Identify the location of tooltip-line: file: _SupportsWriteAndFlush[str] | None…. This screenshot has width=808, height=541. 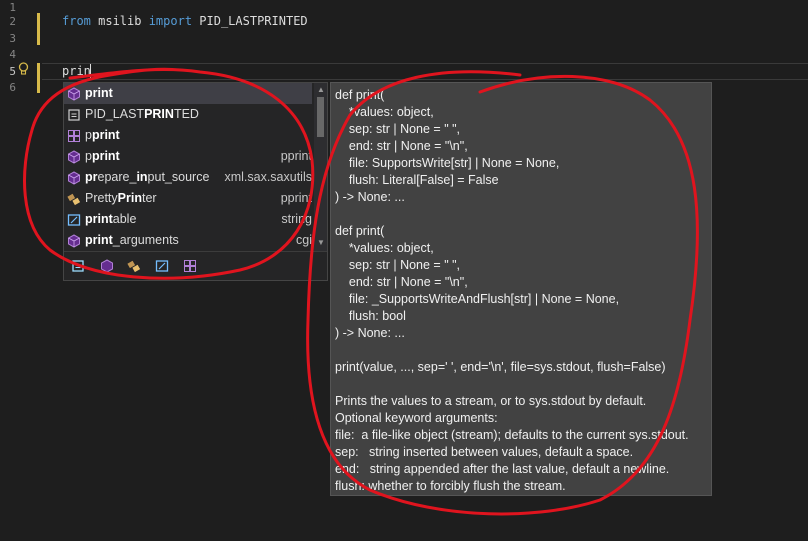
(477, 299).